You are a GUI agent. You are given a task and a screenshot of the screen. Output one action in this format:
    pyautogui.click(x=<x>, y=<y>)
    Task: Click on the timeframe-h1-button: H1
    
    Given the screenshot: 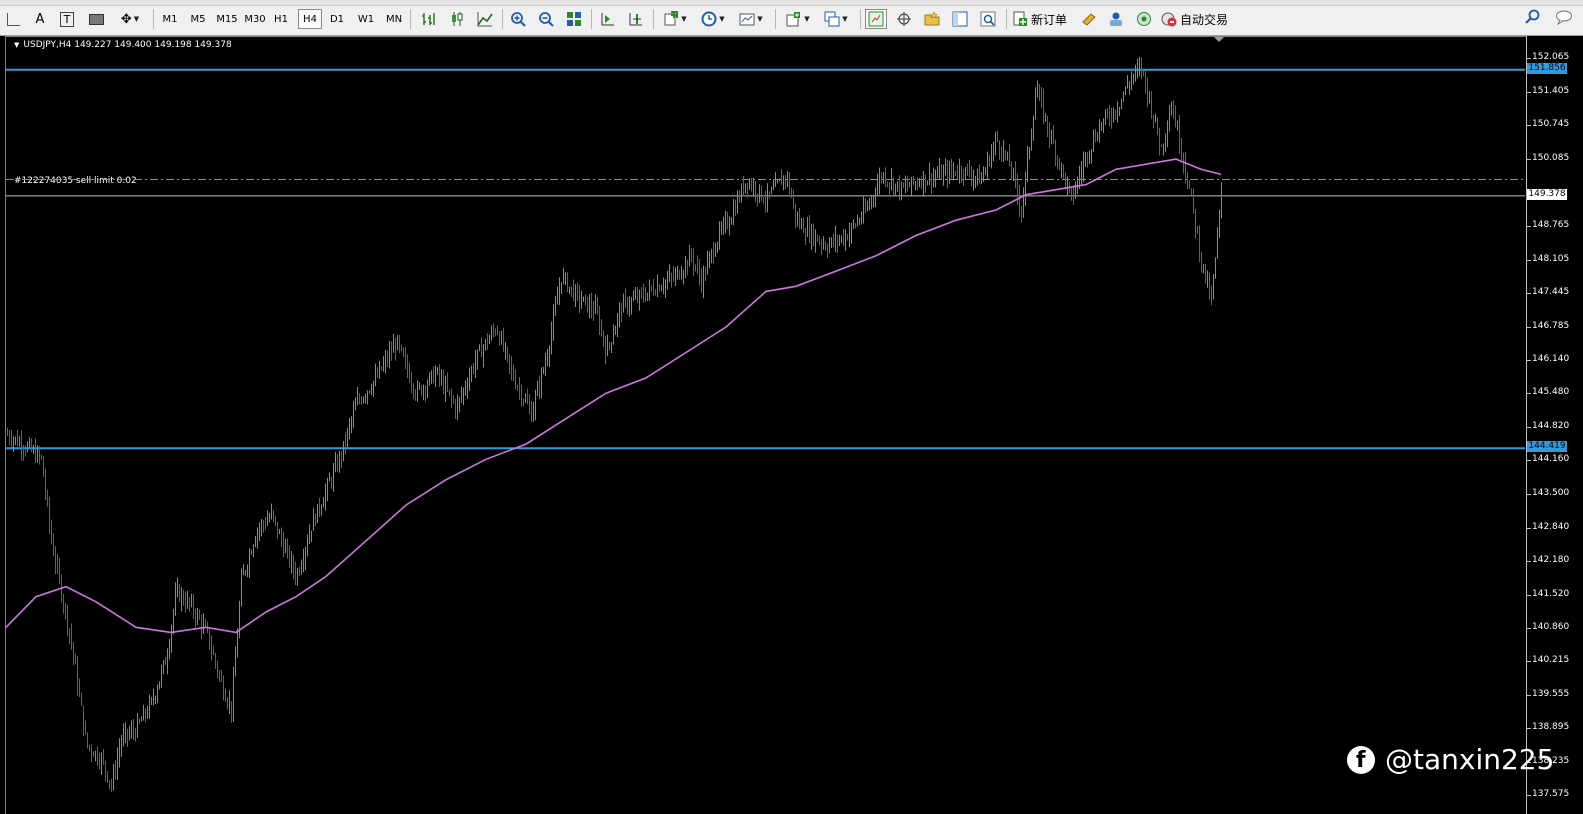 What is the action you would take?
    pyautogui.click(x=281, y=19)
    